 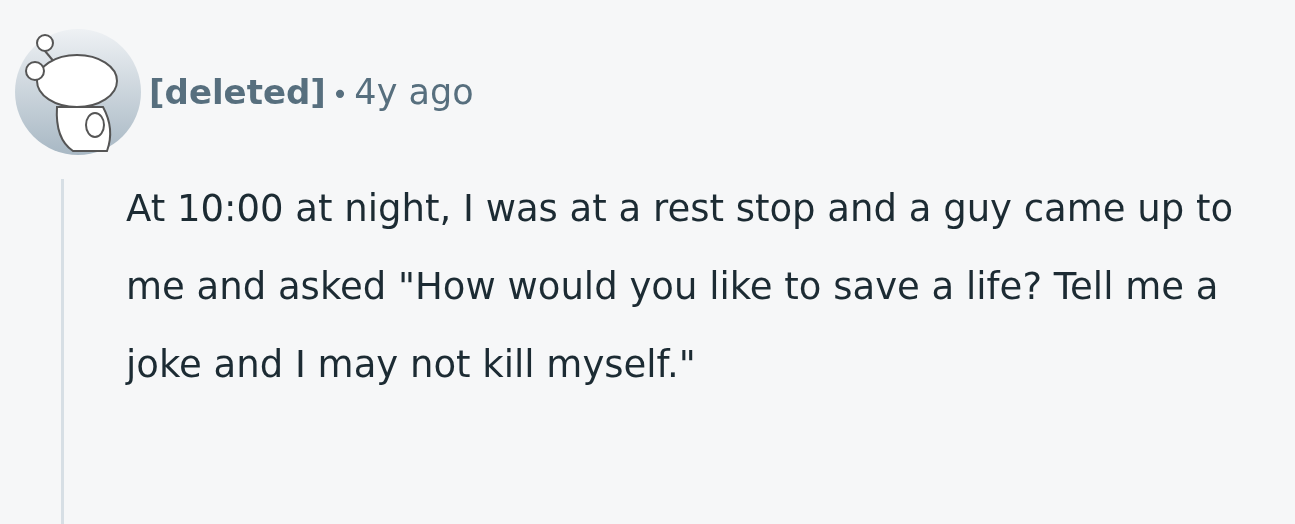 What do you see at coordinates (414, 91) in the screenshot?
I see `timestamp: 4y ago` at bounding box center [414, 91].